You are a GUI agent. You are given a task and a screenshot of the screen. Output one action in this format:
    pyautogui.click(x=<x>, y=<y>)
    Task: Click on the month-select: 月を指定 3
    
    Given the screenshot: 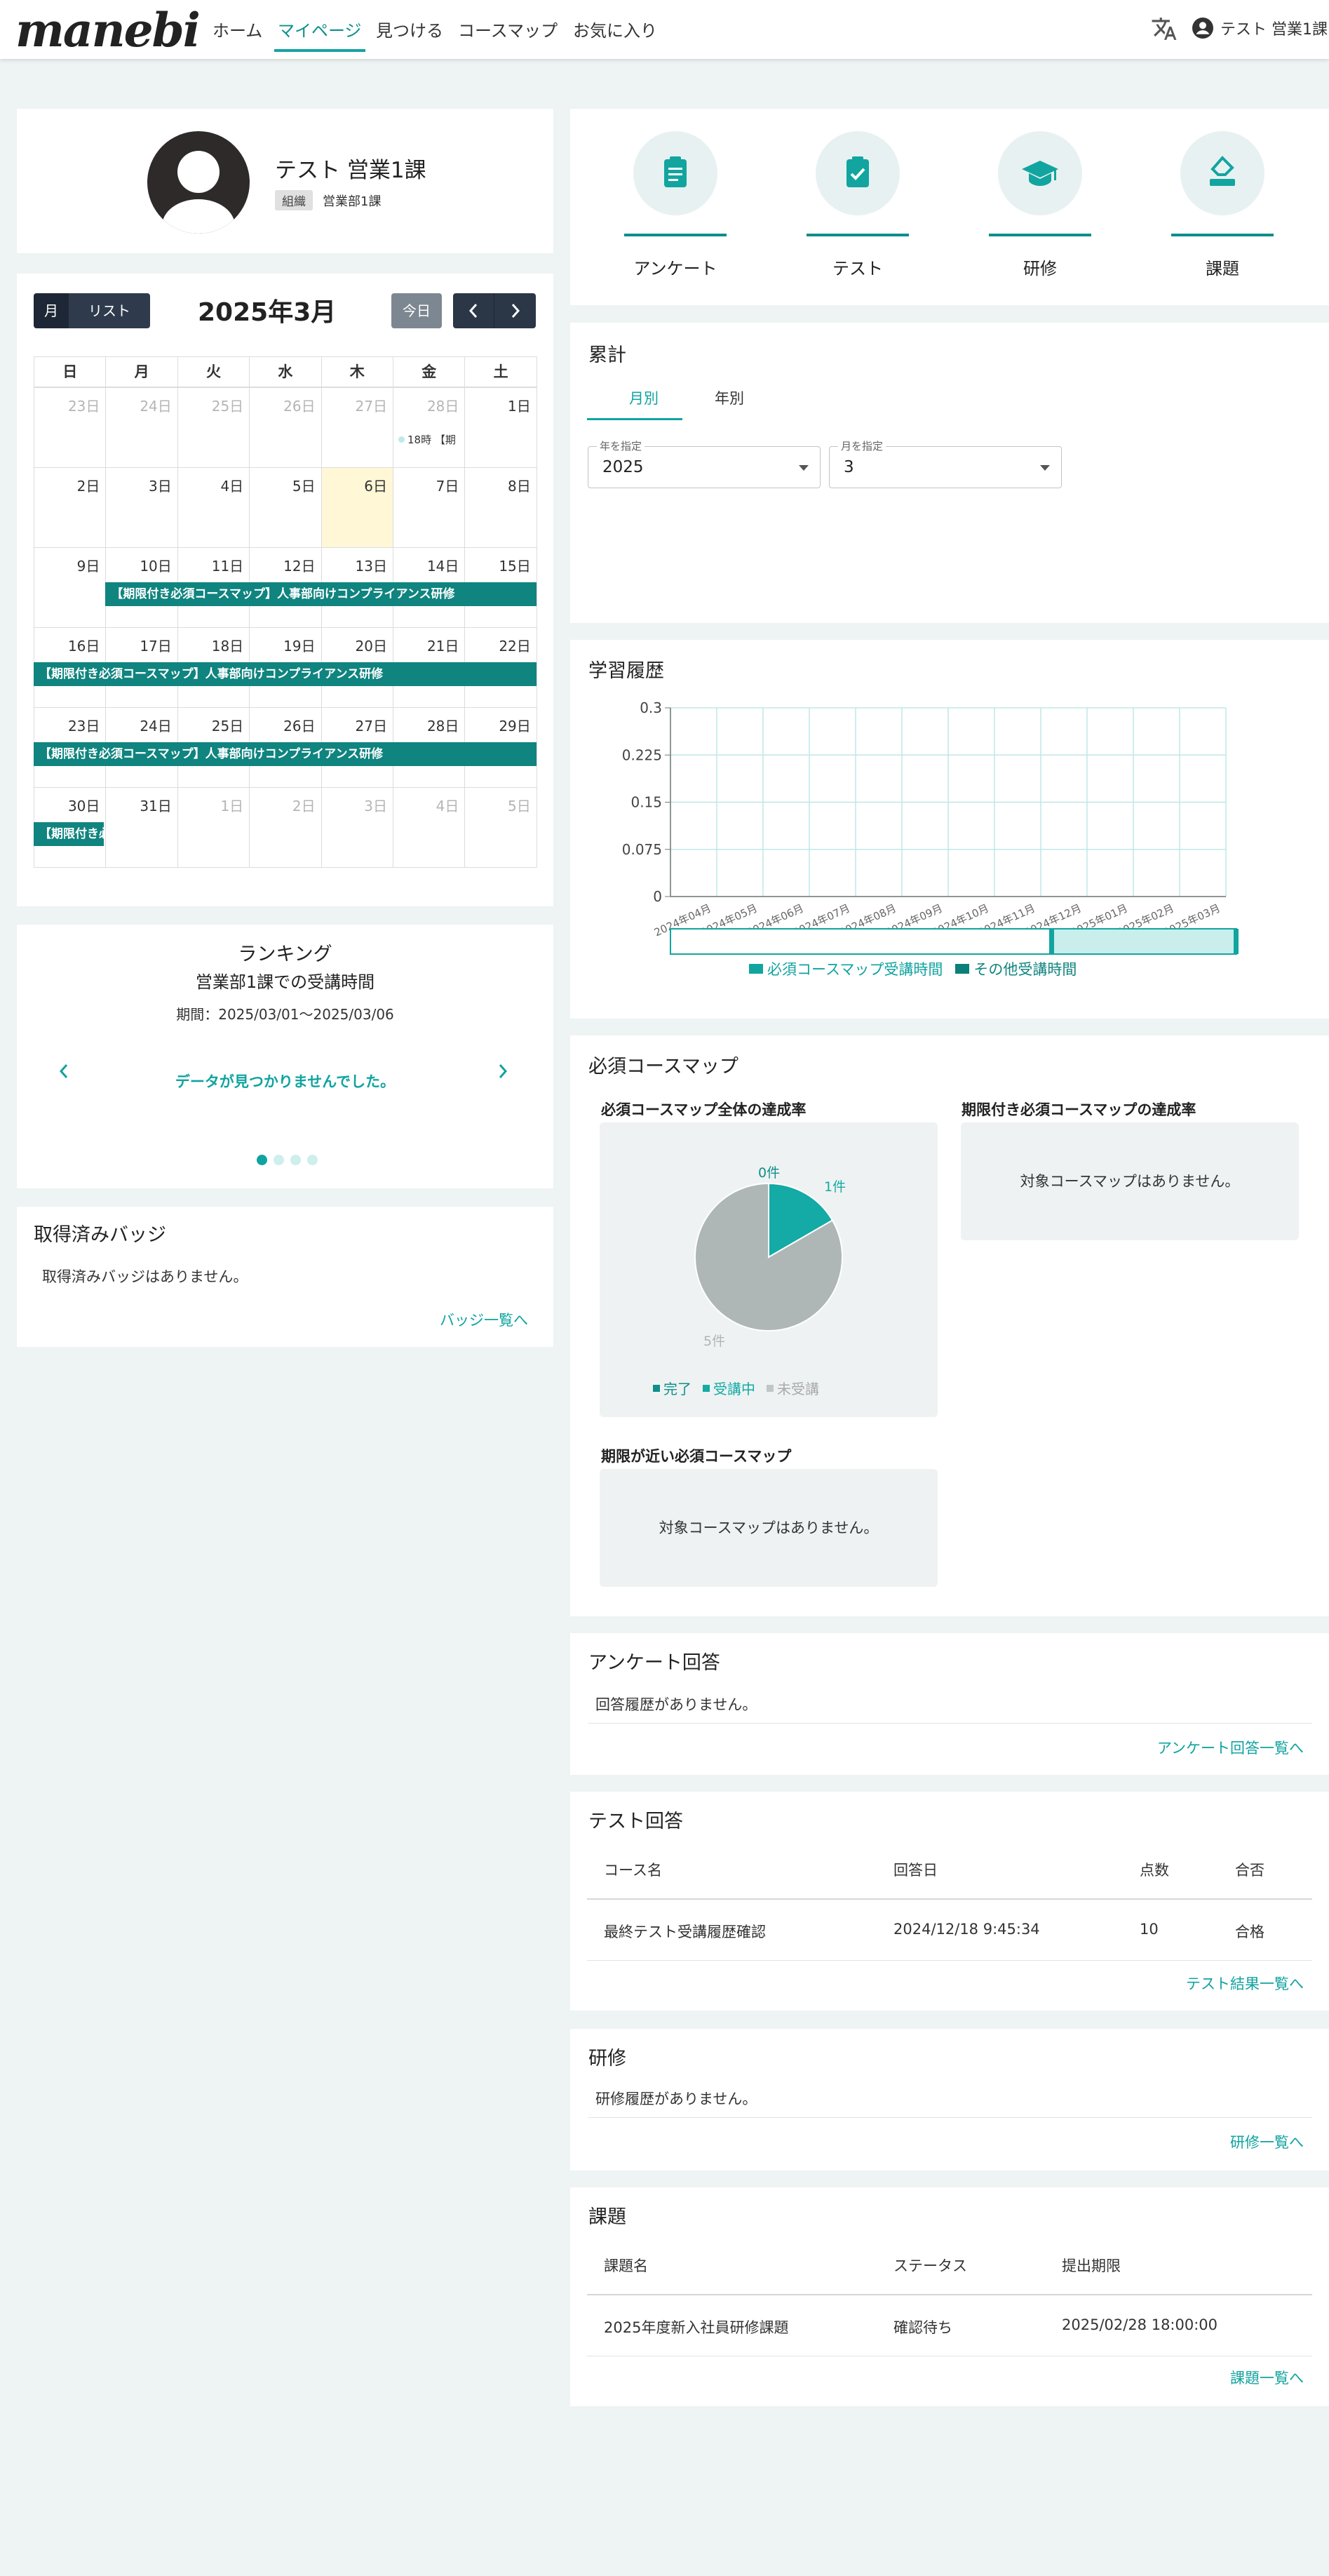 What is the action you would take?
    pyautogui.click(x=946, y=463)
    